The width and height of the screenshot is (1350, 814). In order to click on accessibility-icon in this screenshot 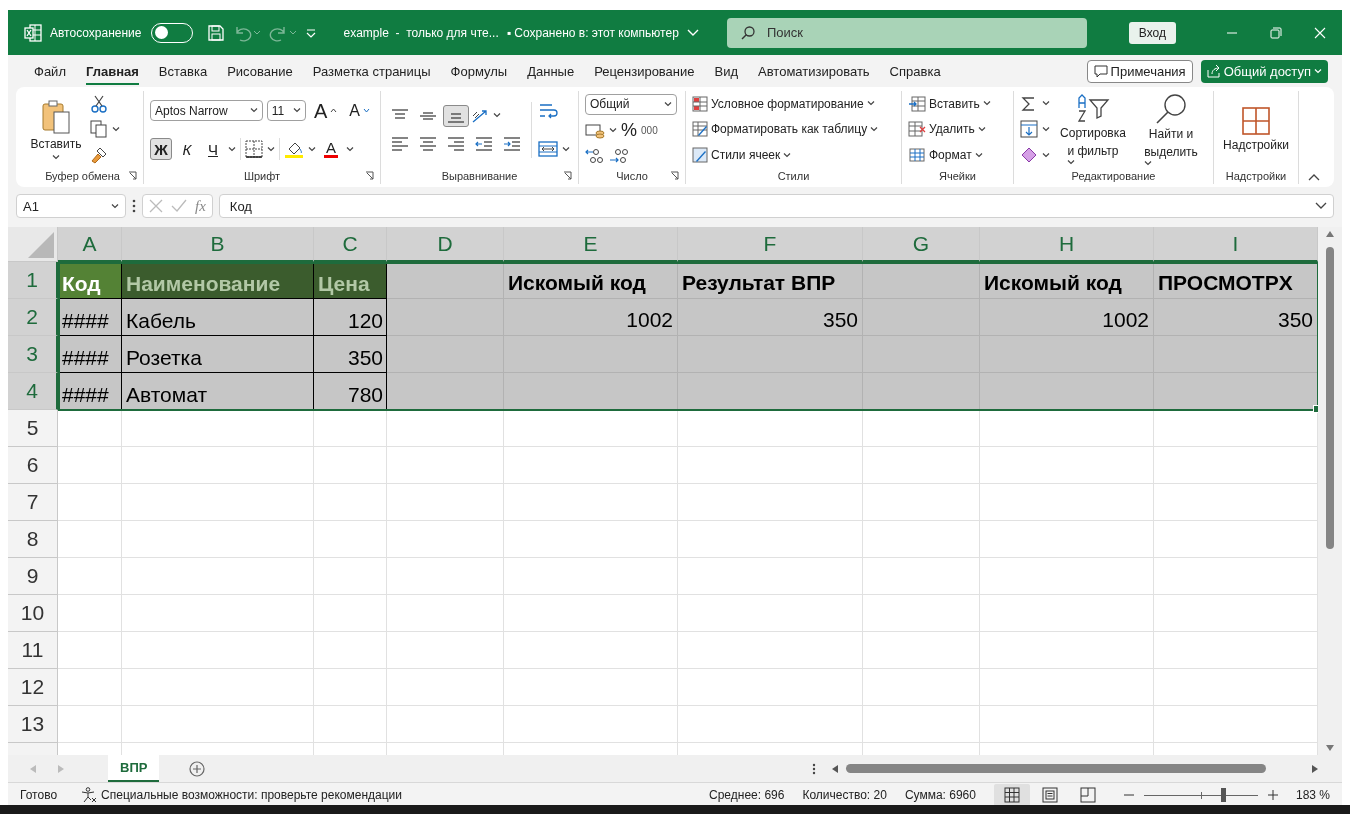, I will do `click(89, 794)`.